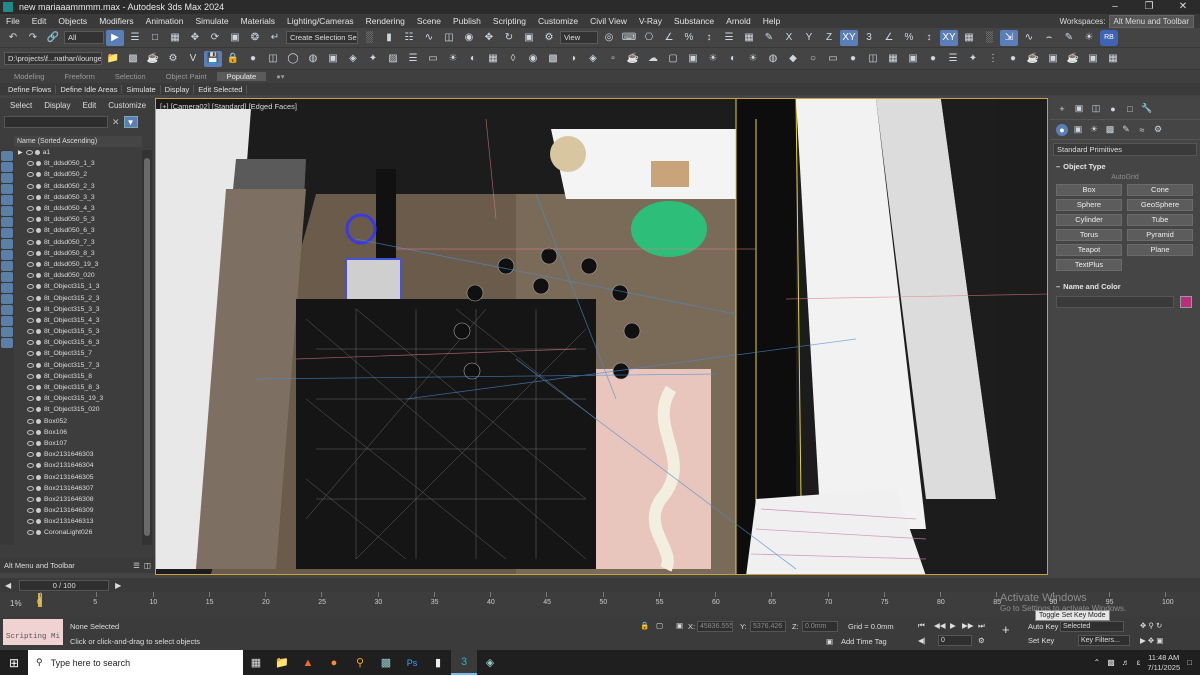  What do you see at coordinates (1126, 130) in the screenshot?
I see `helpers-icon: ✎` at bounding box center [1126, 130].